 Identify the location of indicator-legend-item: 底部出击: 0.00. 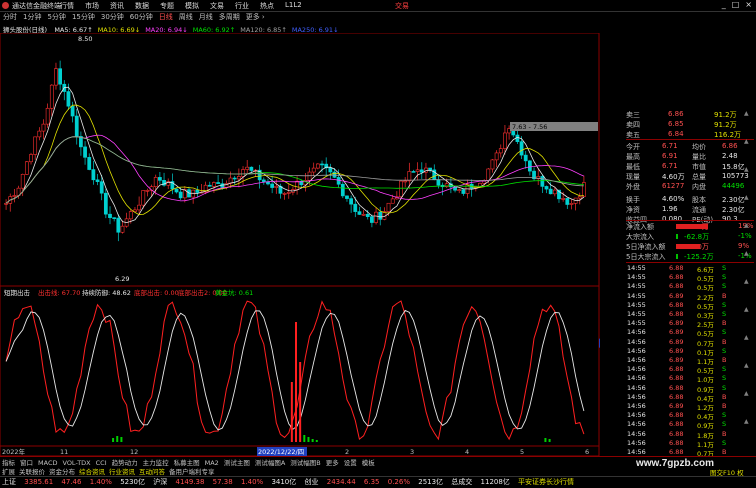
(156, 292).